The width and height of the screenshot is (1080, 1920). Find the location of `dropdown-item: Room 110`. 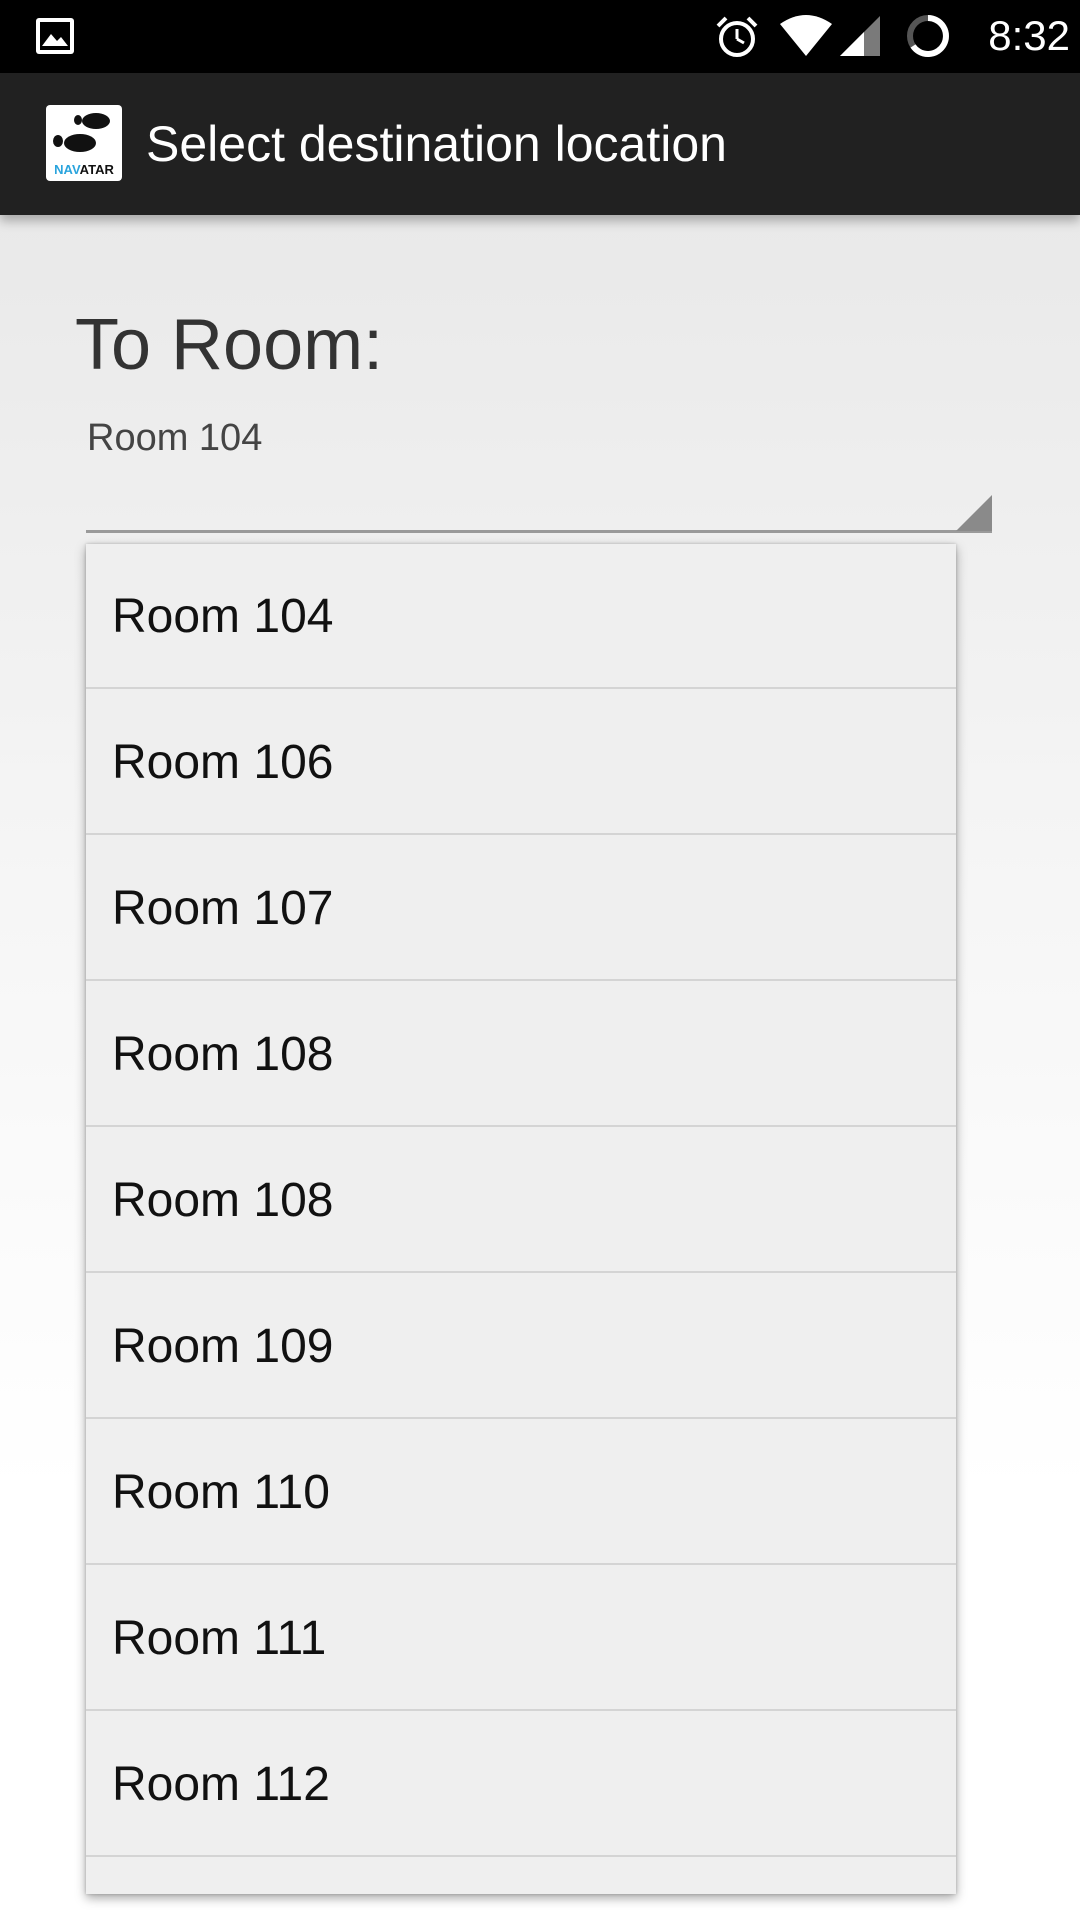

dropdown-item: Room 110 is located at coordinates (521, 1492).